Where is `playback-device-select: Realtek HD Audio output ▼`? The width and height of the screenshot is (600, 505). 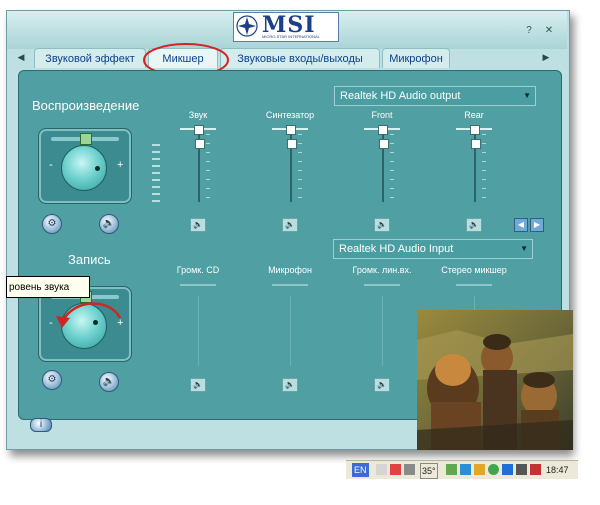
playback-device-select: Realtek HD Audio output ▼ is located at coordinates (435, 96).